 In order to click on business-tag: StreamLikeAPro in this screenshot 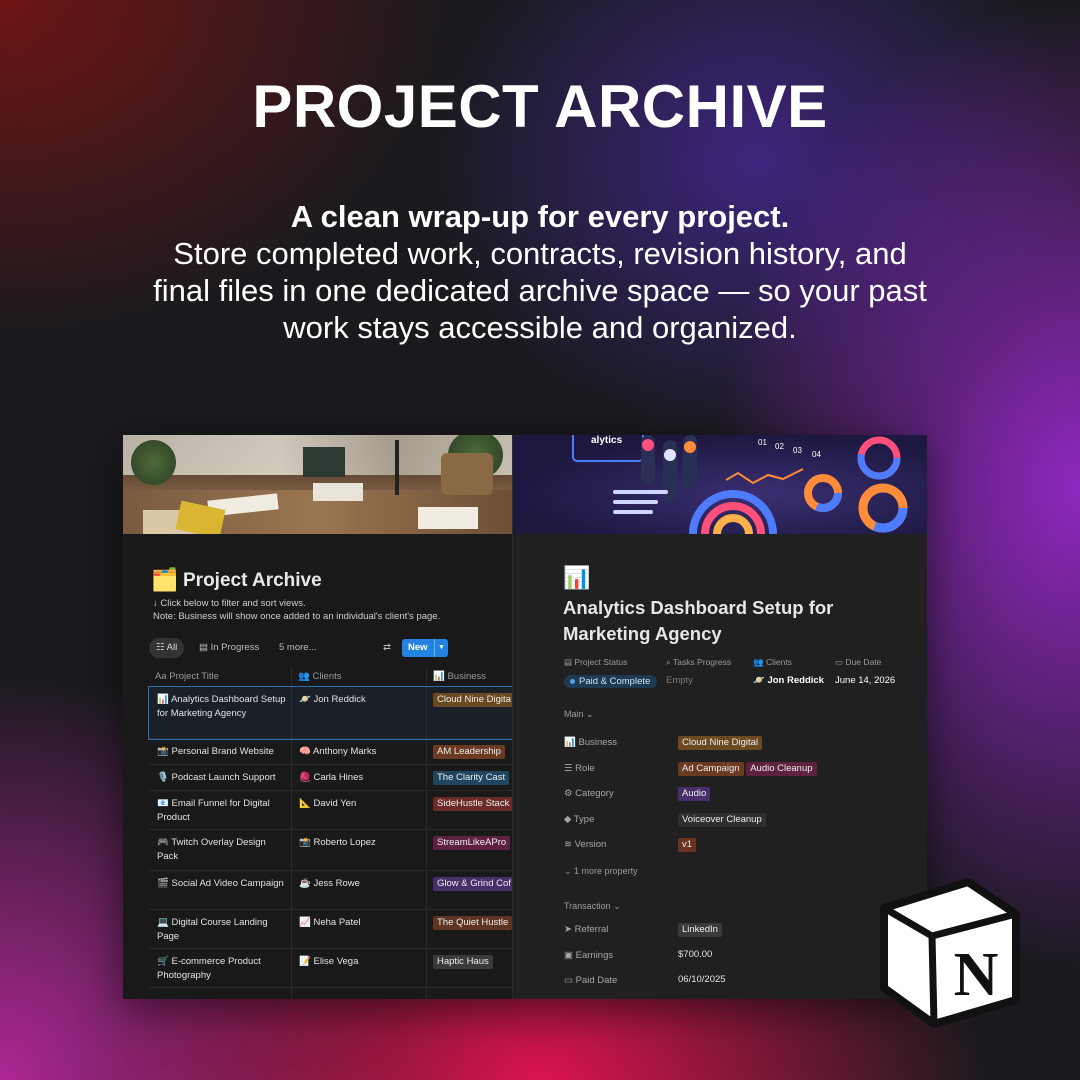, I will do `click(472, 843)`.